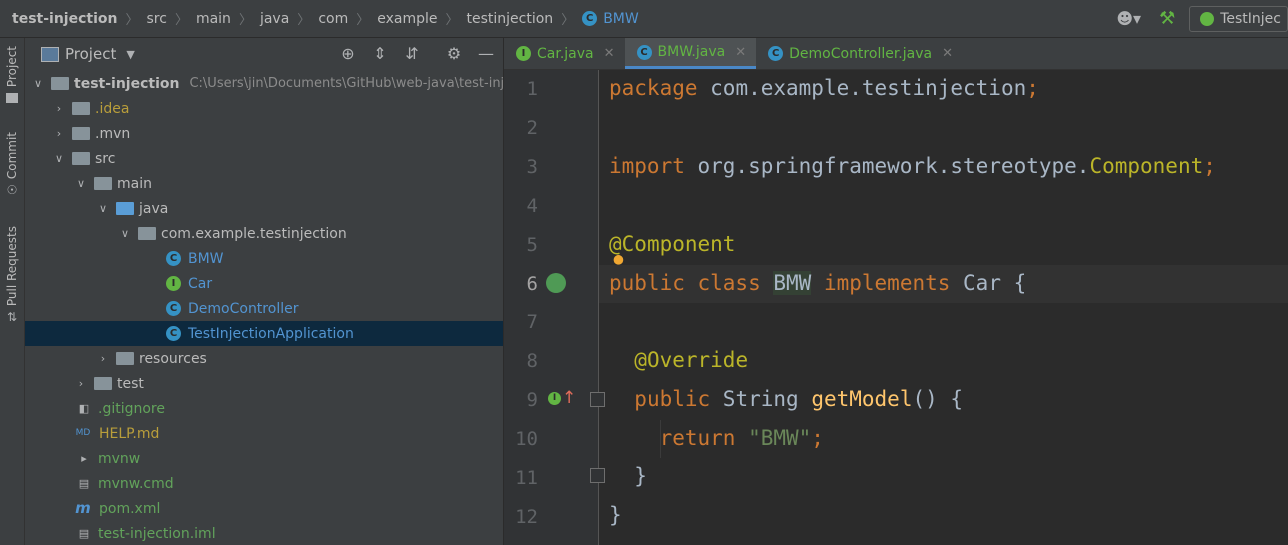 The height and width of the screenshot is (545, 1288). What do you see at coordinates (859, 53) in the screenshot?
I see `tab-democontroller-java: C DemoController.java ✕` at bounding box center [859, 53].